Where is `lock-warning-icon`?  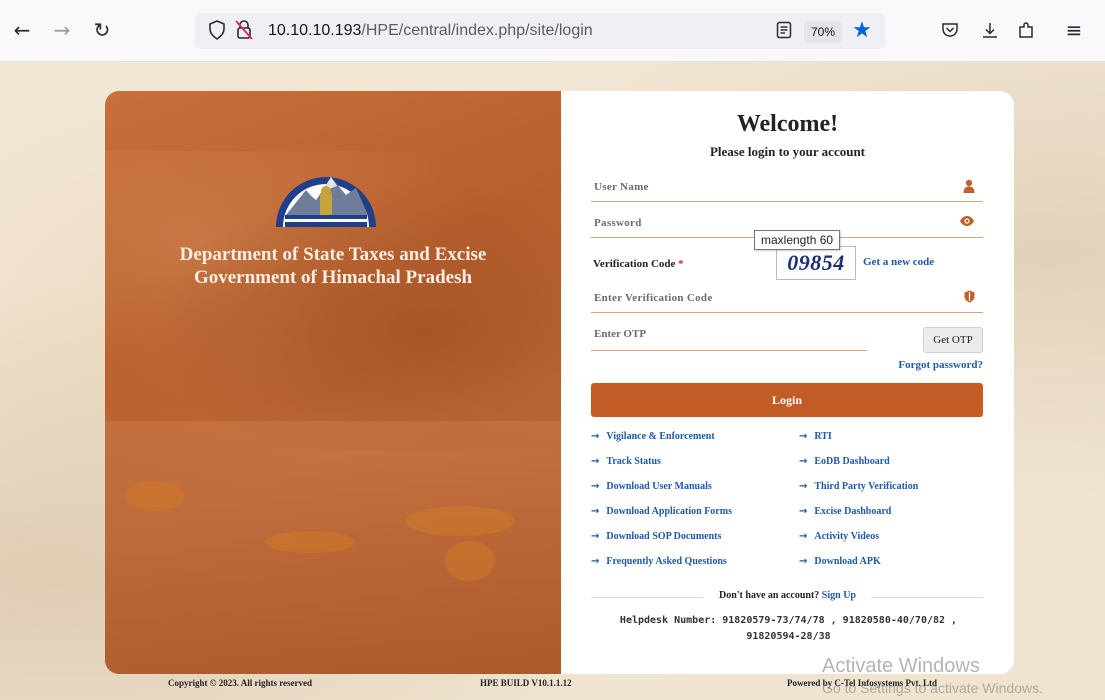 lock-warning-icon is located at coordinates (244, 30).